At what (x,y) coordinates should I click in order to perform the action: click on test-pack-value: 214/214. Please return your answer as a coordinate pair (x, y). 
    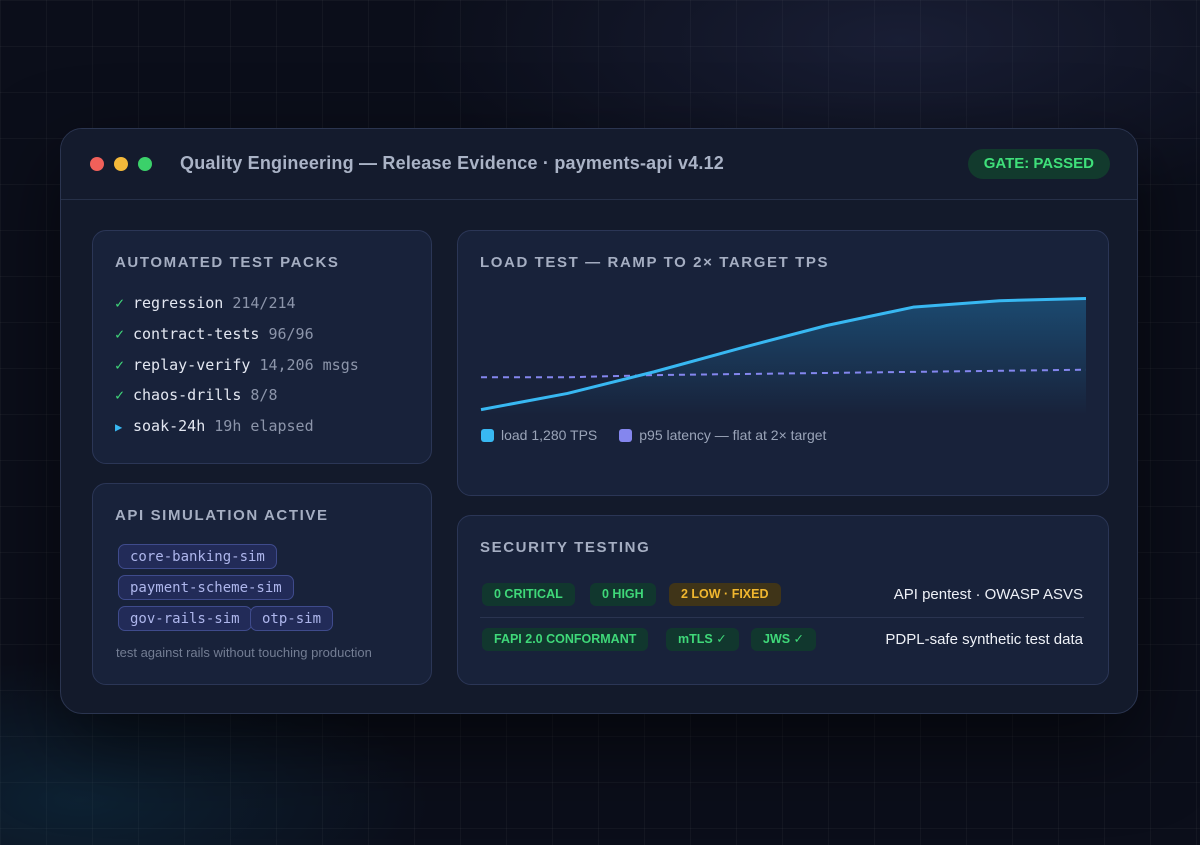
    Looking at the image, I should click on (264, 303).